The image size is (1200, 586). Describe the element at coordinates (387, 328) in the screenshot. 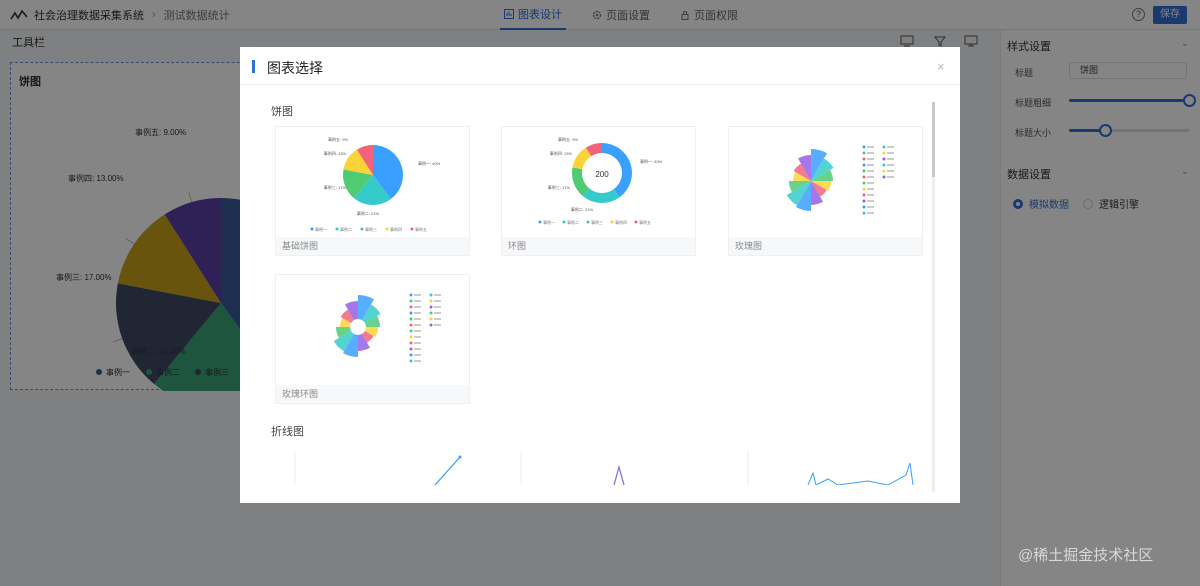

I see `rose-ring-preview` at that location.